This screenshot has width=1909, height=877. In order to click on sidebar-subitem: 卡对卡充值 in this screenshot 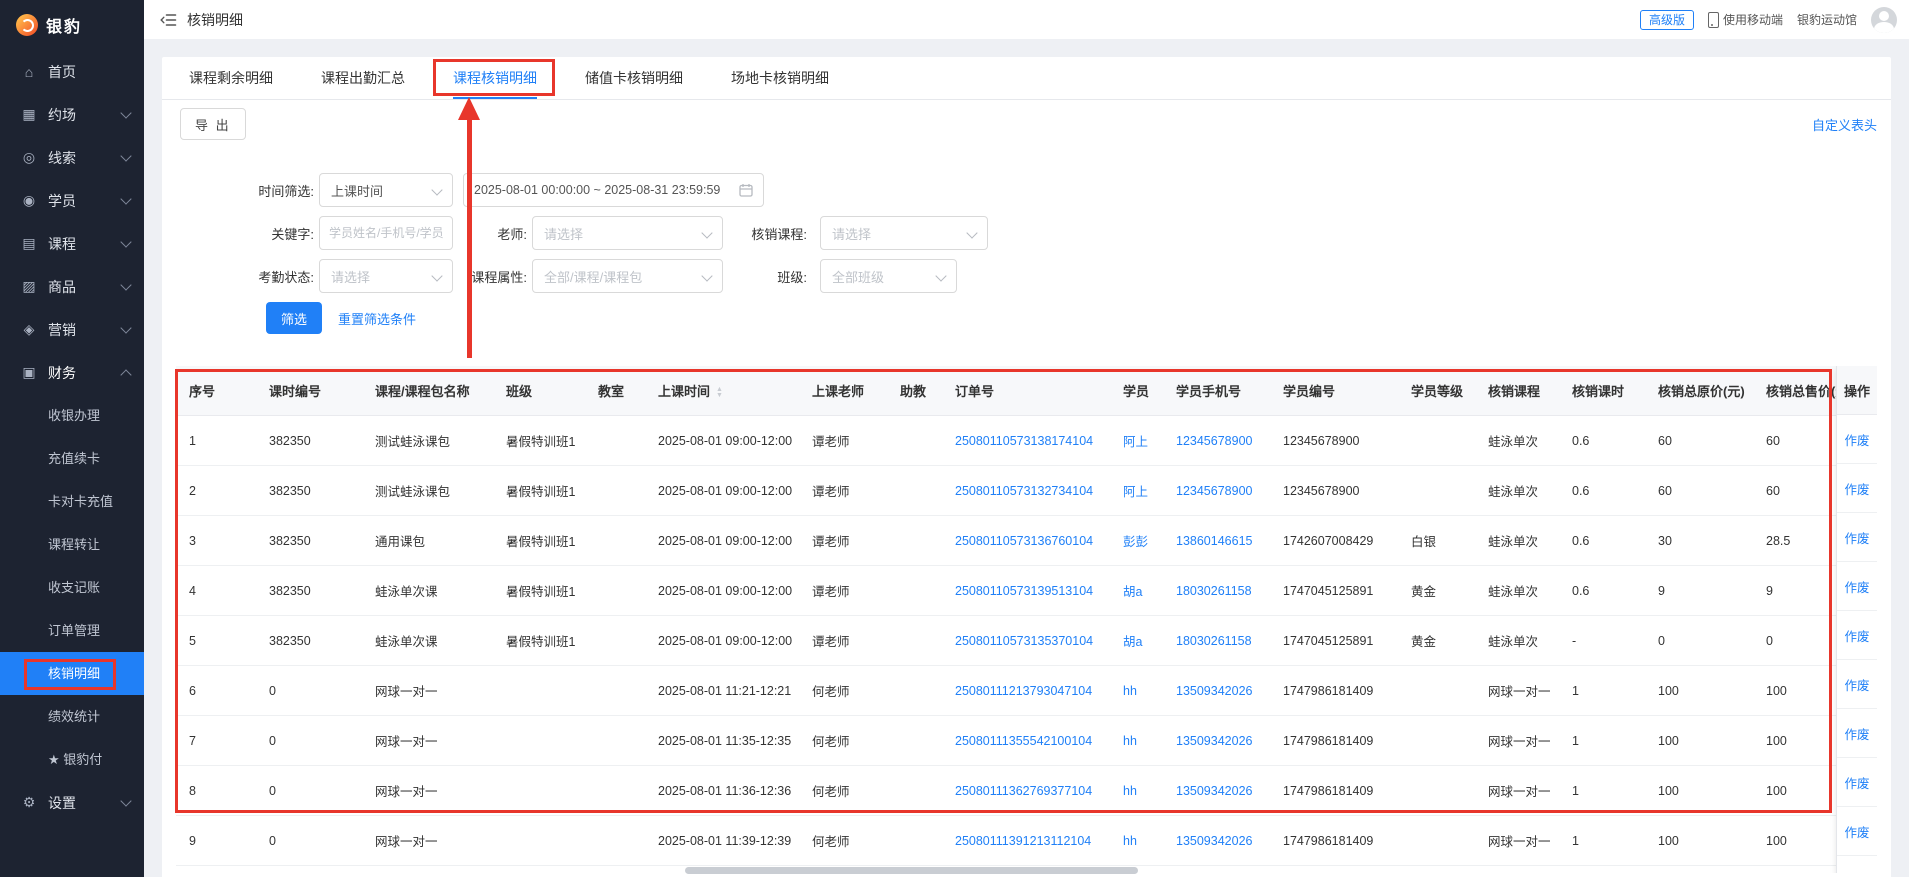, I will do `click(72, 501)`.